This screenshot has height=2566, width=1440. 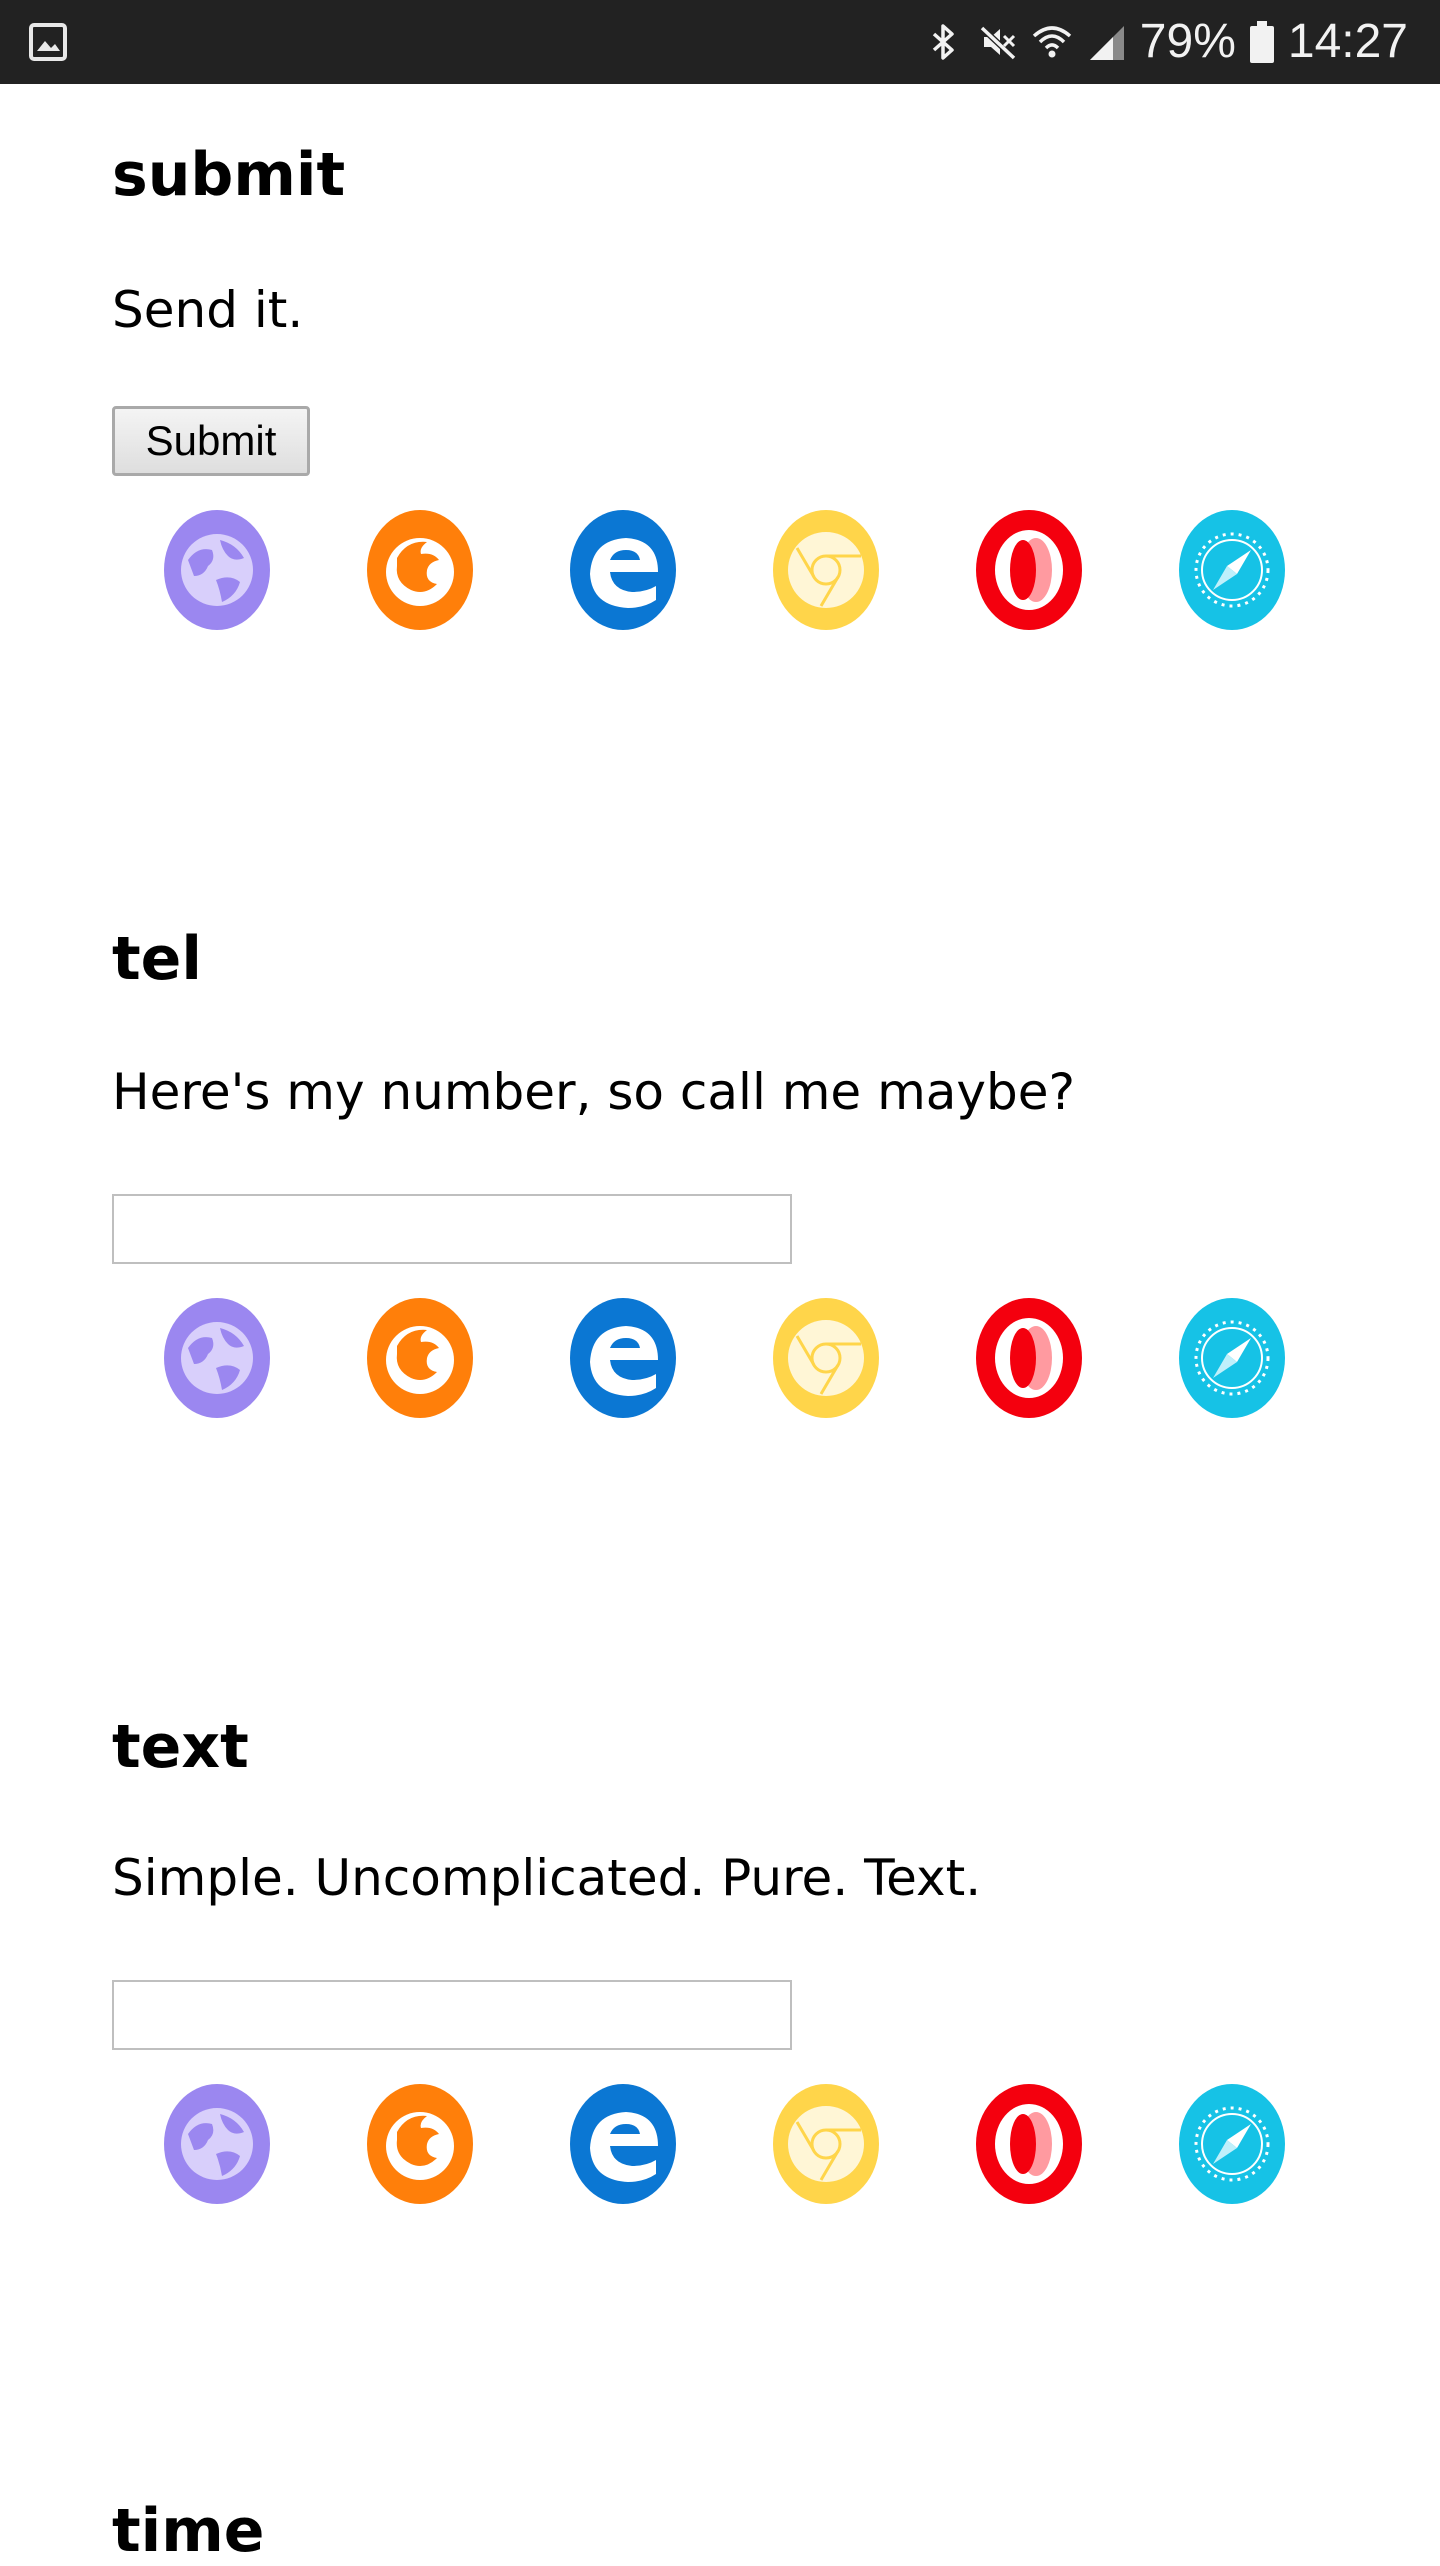 I want to click on bluetooth-icon, so click(x=943, y=42).